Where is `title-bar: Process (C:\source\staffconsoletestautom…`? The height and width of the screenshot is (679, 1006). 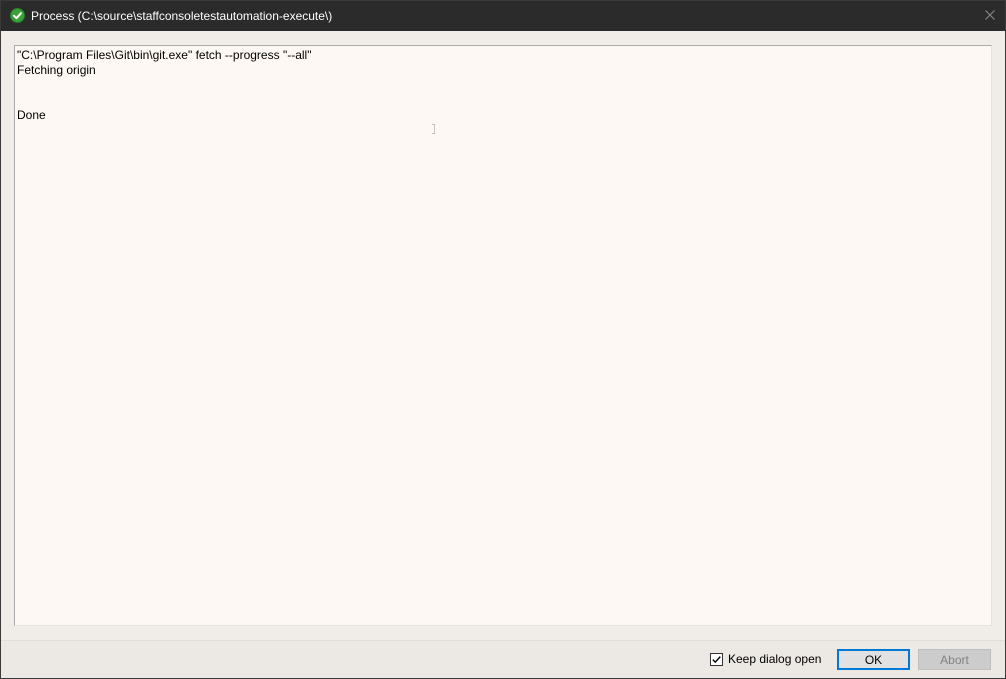 title-bar: Process (C:\source\staffconsoletestautom… is located at coordinates (503, 16).